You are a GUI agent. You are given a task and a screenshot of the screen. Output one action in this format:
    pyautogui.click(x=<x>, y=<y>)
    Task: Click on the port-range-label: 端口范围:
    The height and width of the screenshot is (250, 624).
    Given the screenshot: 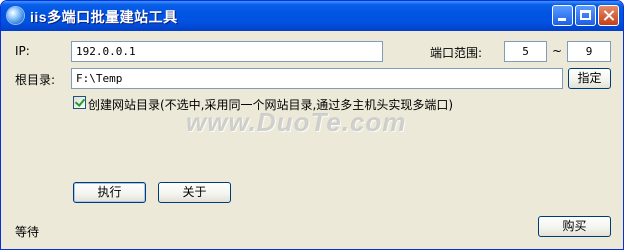 What is the action you would take?
    pyautogui.click(x=456, y=53)
    